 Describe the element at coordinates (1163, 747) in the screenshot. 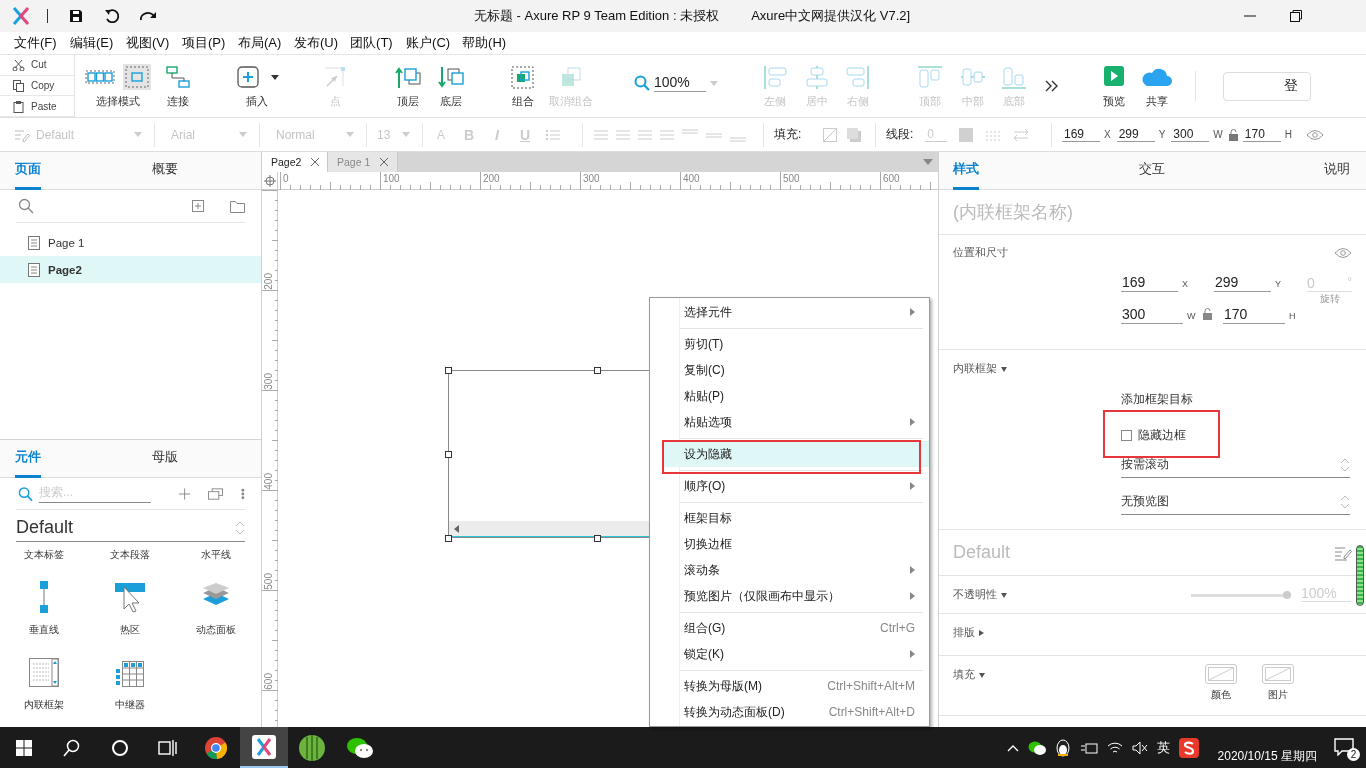

I see `input-language: 英` at that location.